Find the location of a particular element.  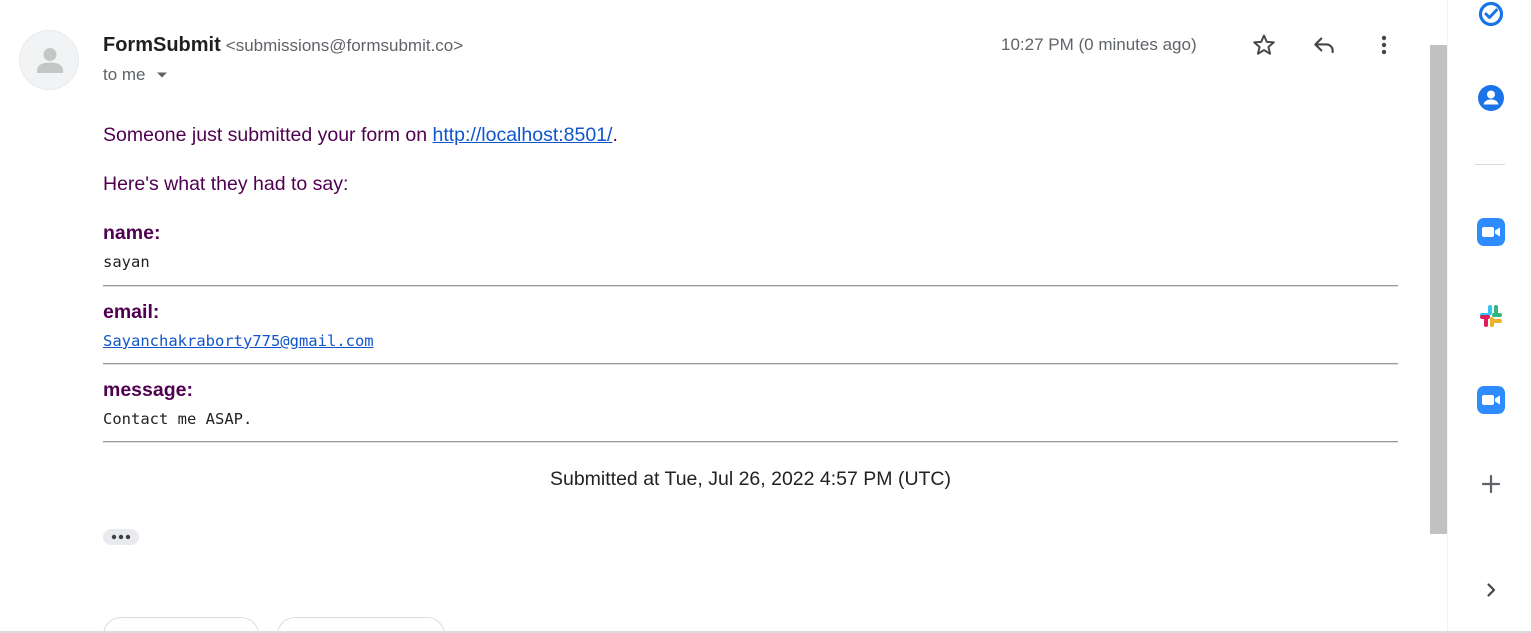

more-vertical-icon is located at coordinates (1384, 45).